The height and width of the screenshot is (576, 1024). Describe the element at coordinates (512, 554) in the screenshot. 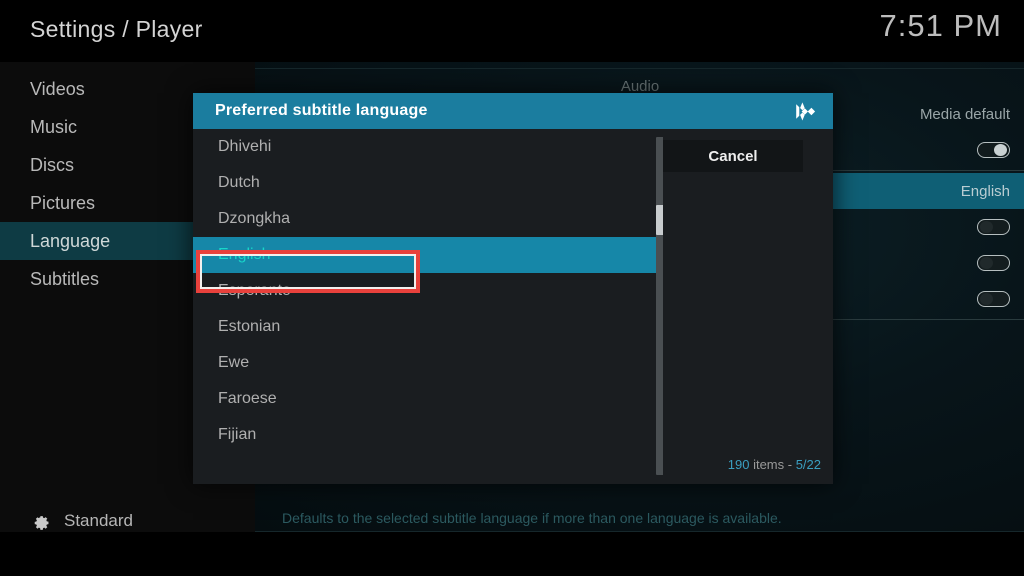

I see `bottom-bar-background` at that location.